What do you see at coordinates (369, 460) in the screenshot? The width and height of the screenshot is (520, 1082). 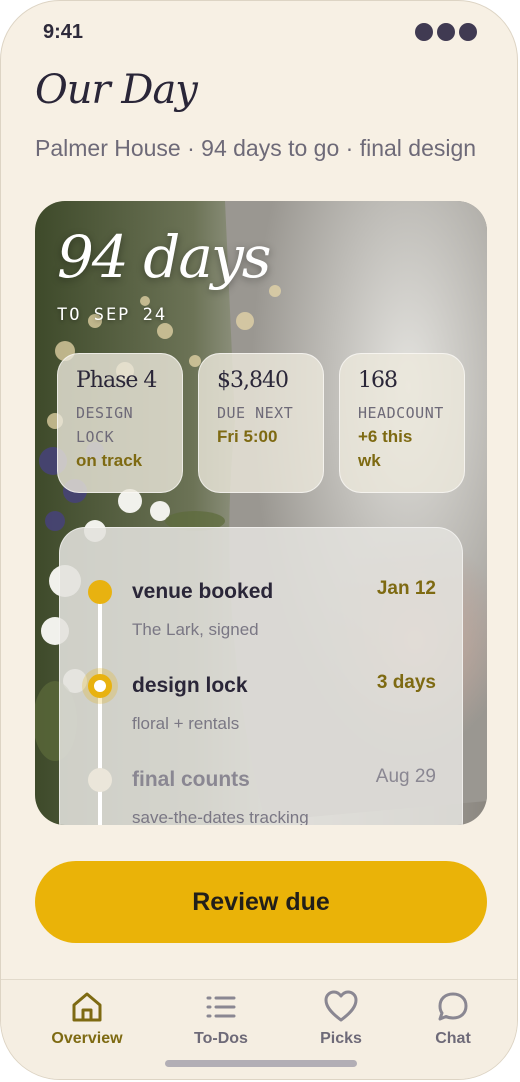 I see `stat-status: wk` at bounding box center [369, 460].